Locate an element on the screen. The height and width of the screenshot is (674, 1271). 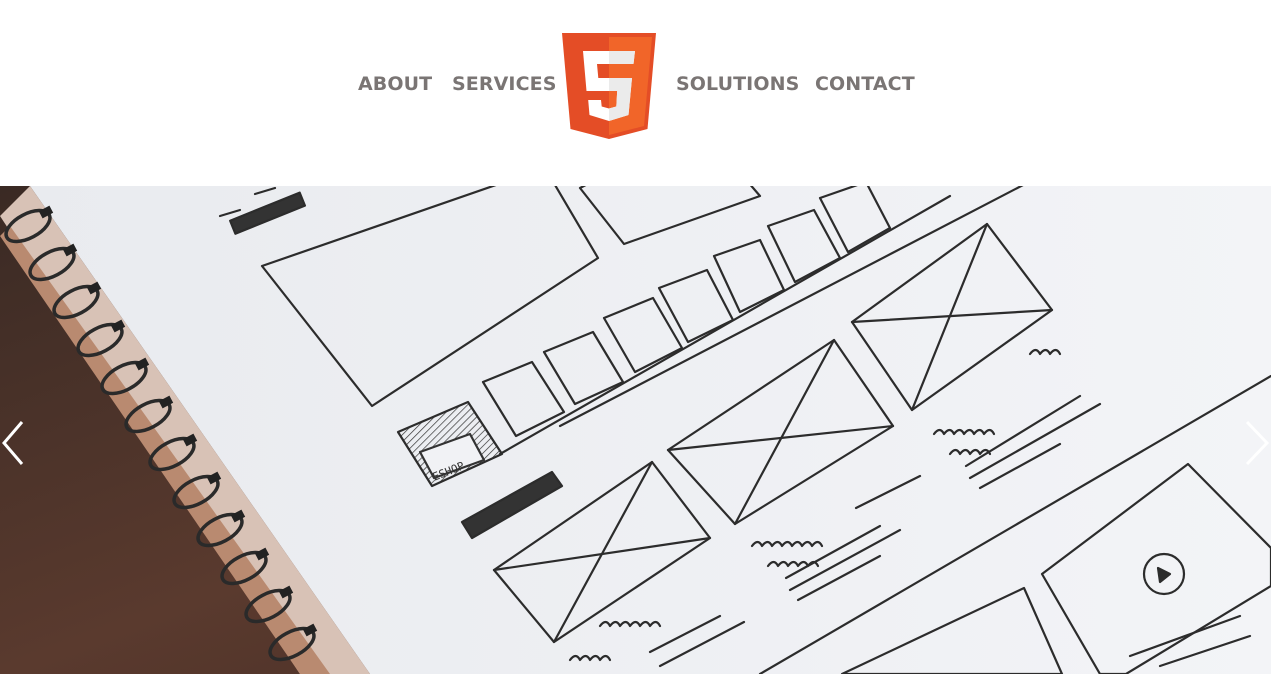
nav-contact-link: CONTACT is located at coordinates (865, 84).